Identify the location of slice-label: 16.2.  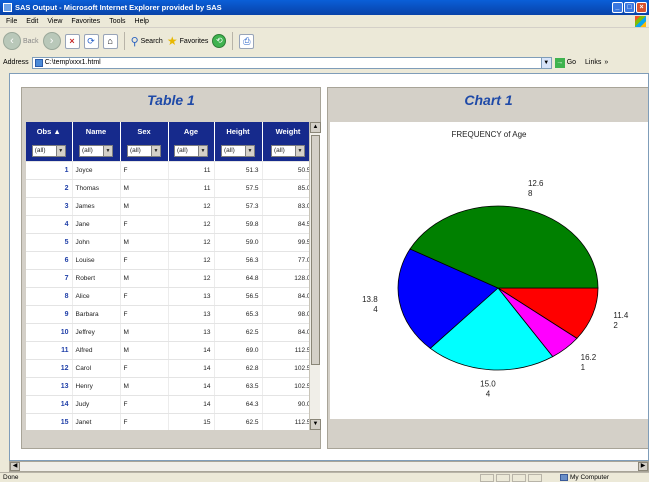
(589, 357).